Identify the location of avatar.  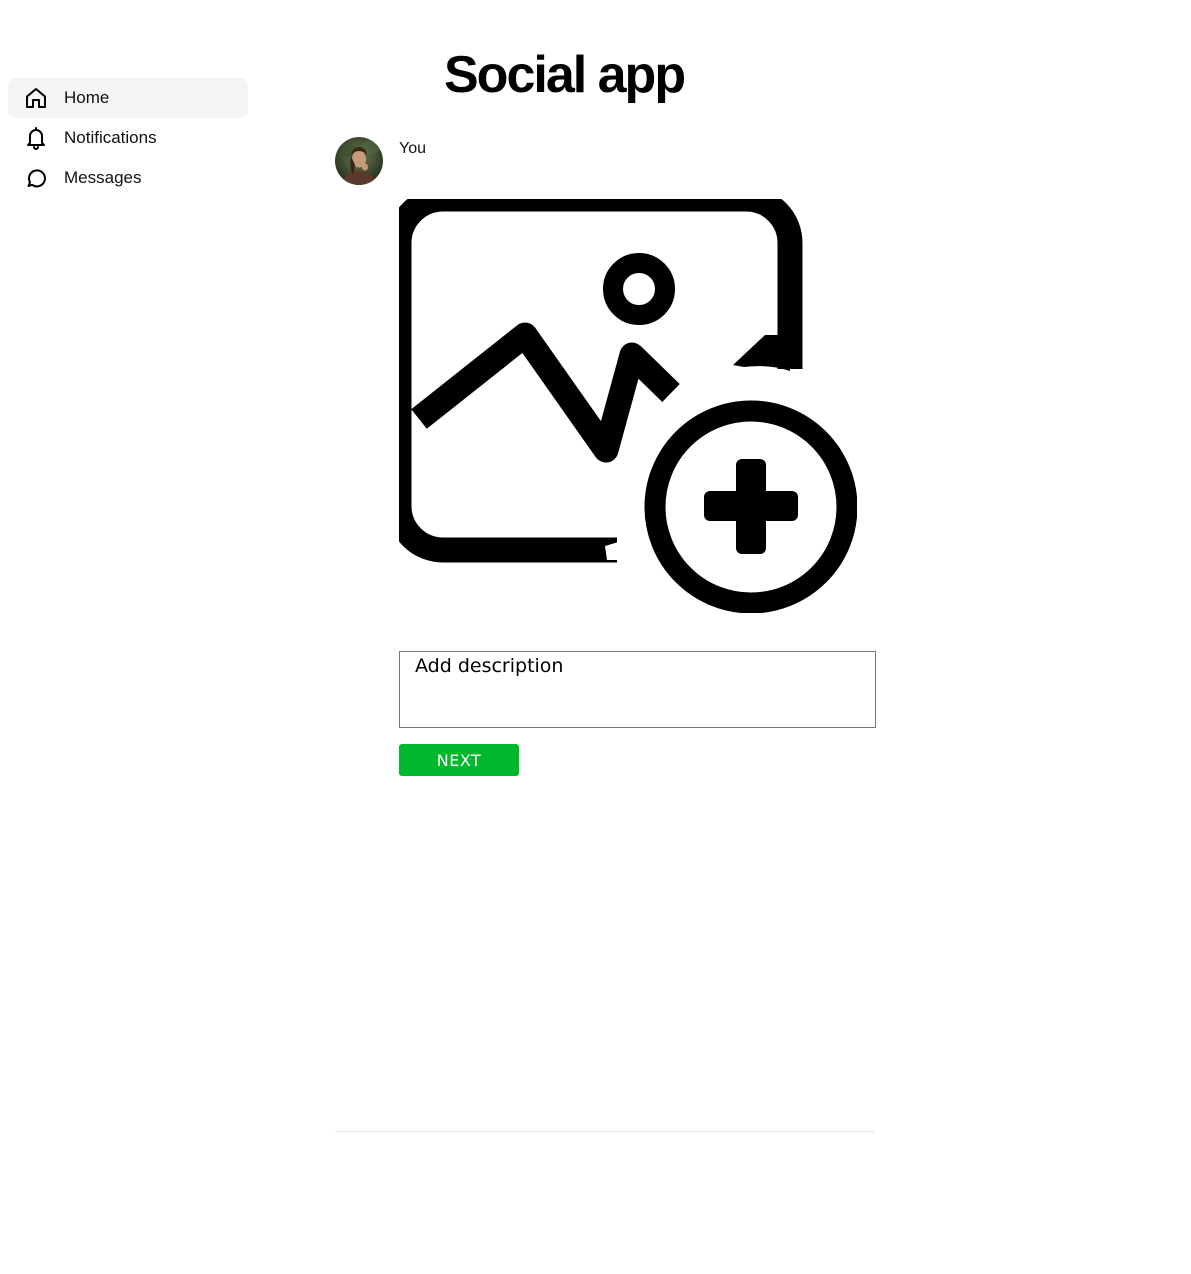
(359, 161).